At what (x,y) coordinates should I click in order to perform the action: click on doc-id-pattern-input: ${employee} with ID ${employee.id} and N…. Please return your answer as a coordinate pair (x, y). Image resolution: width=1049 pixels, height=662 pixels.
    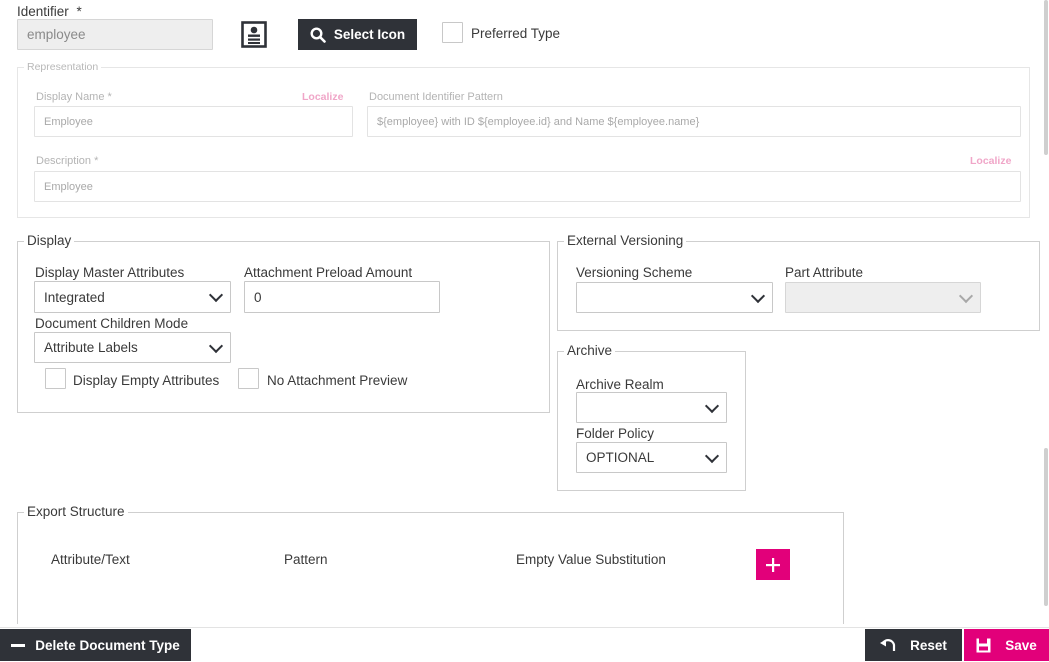
    Looking at the image, I should click on (694, 121).